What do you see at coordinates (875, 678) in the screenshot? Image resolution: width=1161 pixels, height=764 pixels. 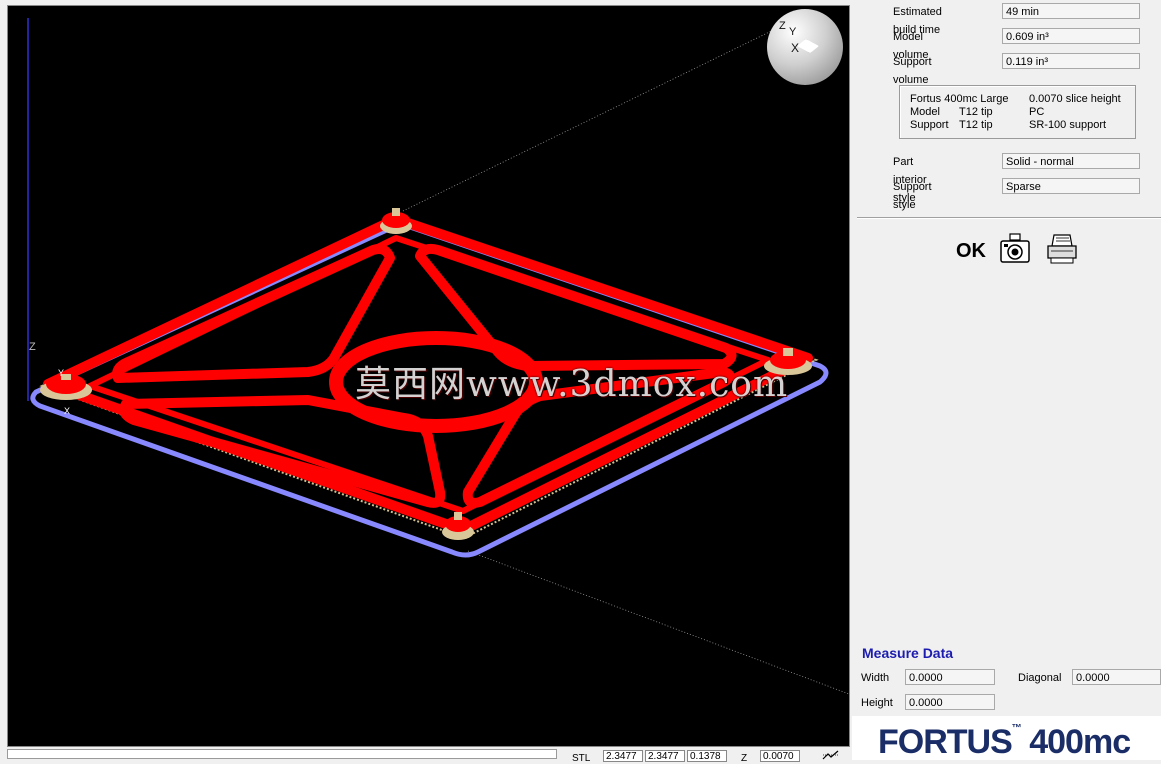 I see `width-label: Width` at bounding box center [875, 678].